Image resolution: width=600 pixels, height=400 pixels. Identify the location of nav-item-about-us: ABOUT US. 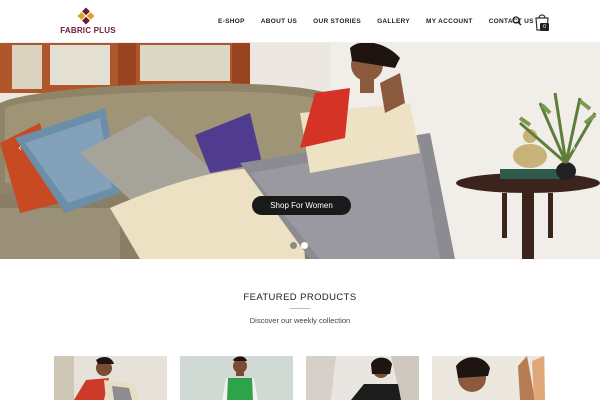
(279, 21).